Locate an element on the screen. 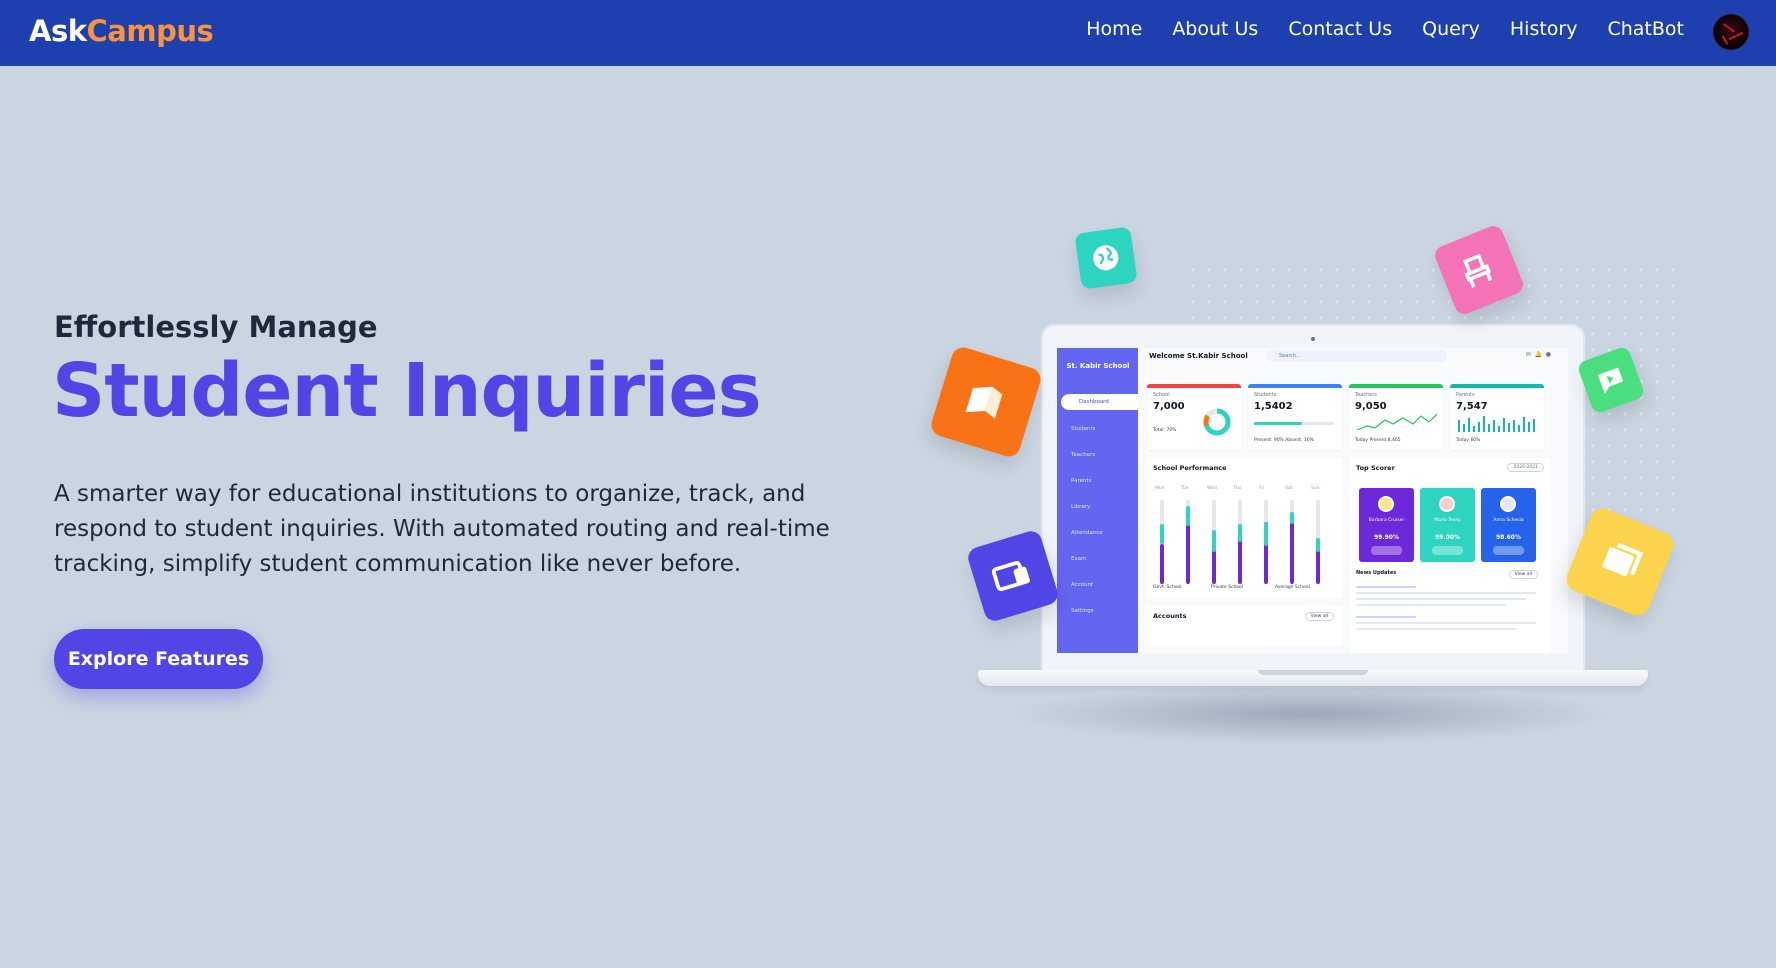 The image size is (1776, 968). dashboard-top-icons: ✉ 🔔 ● is located at coordinates (1538, 354).